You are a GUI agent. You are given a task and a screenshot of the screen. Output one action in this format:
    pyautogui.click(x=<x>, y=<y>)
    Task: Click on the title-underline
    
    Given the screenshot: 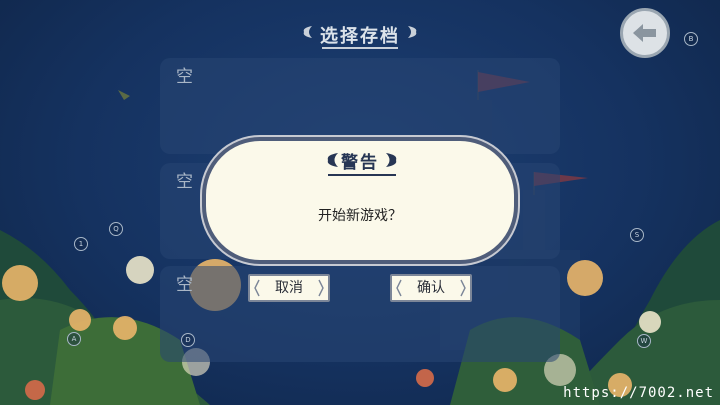 What is the action you would take?
    pyautogui.click(x=360, y=48)
    